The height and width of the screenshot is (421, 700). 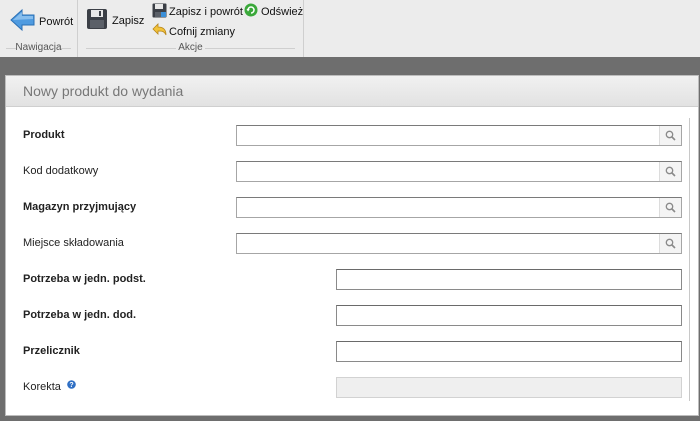 What do you see at coordinates (128, 20) in the screenshot?
I see `save-button-label: Zapisz` at bounding box center [128, 20].